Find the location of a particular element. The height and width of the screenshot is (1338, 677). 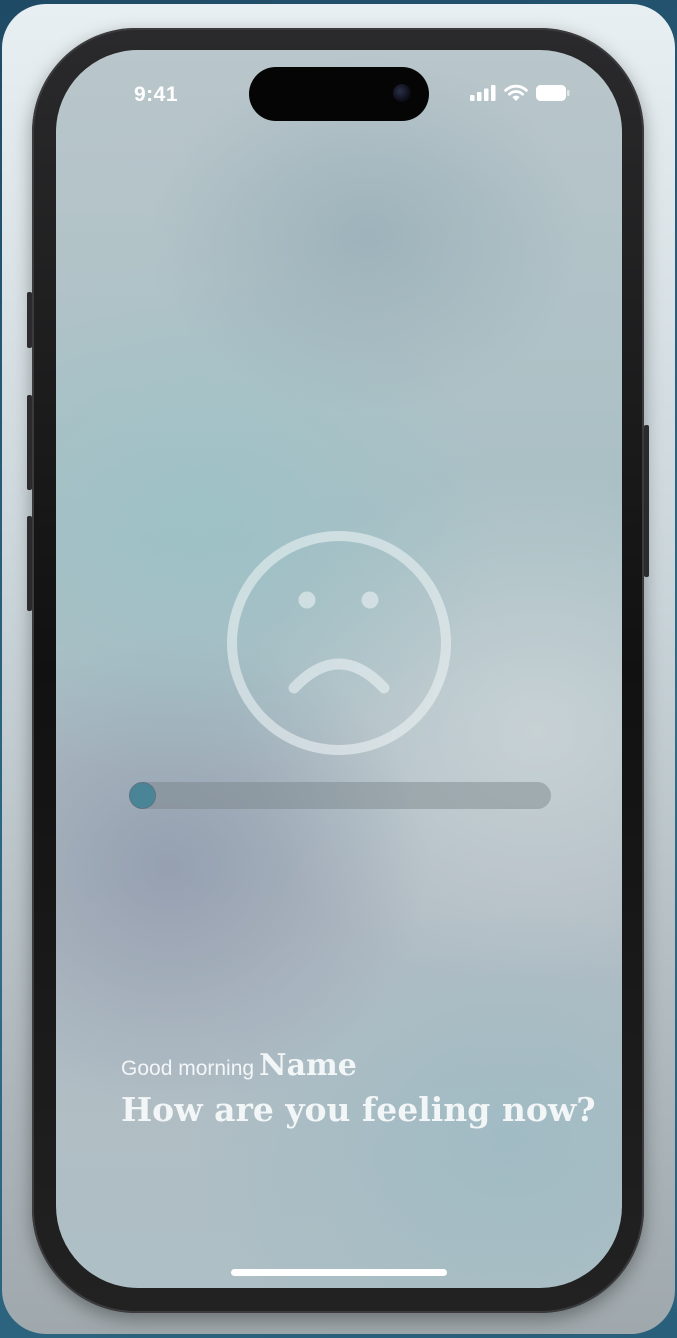

front-camera is located at coordinates (402, 93).